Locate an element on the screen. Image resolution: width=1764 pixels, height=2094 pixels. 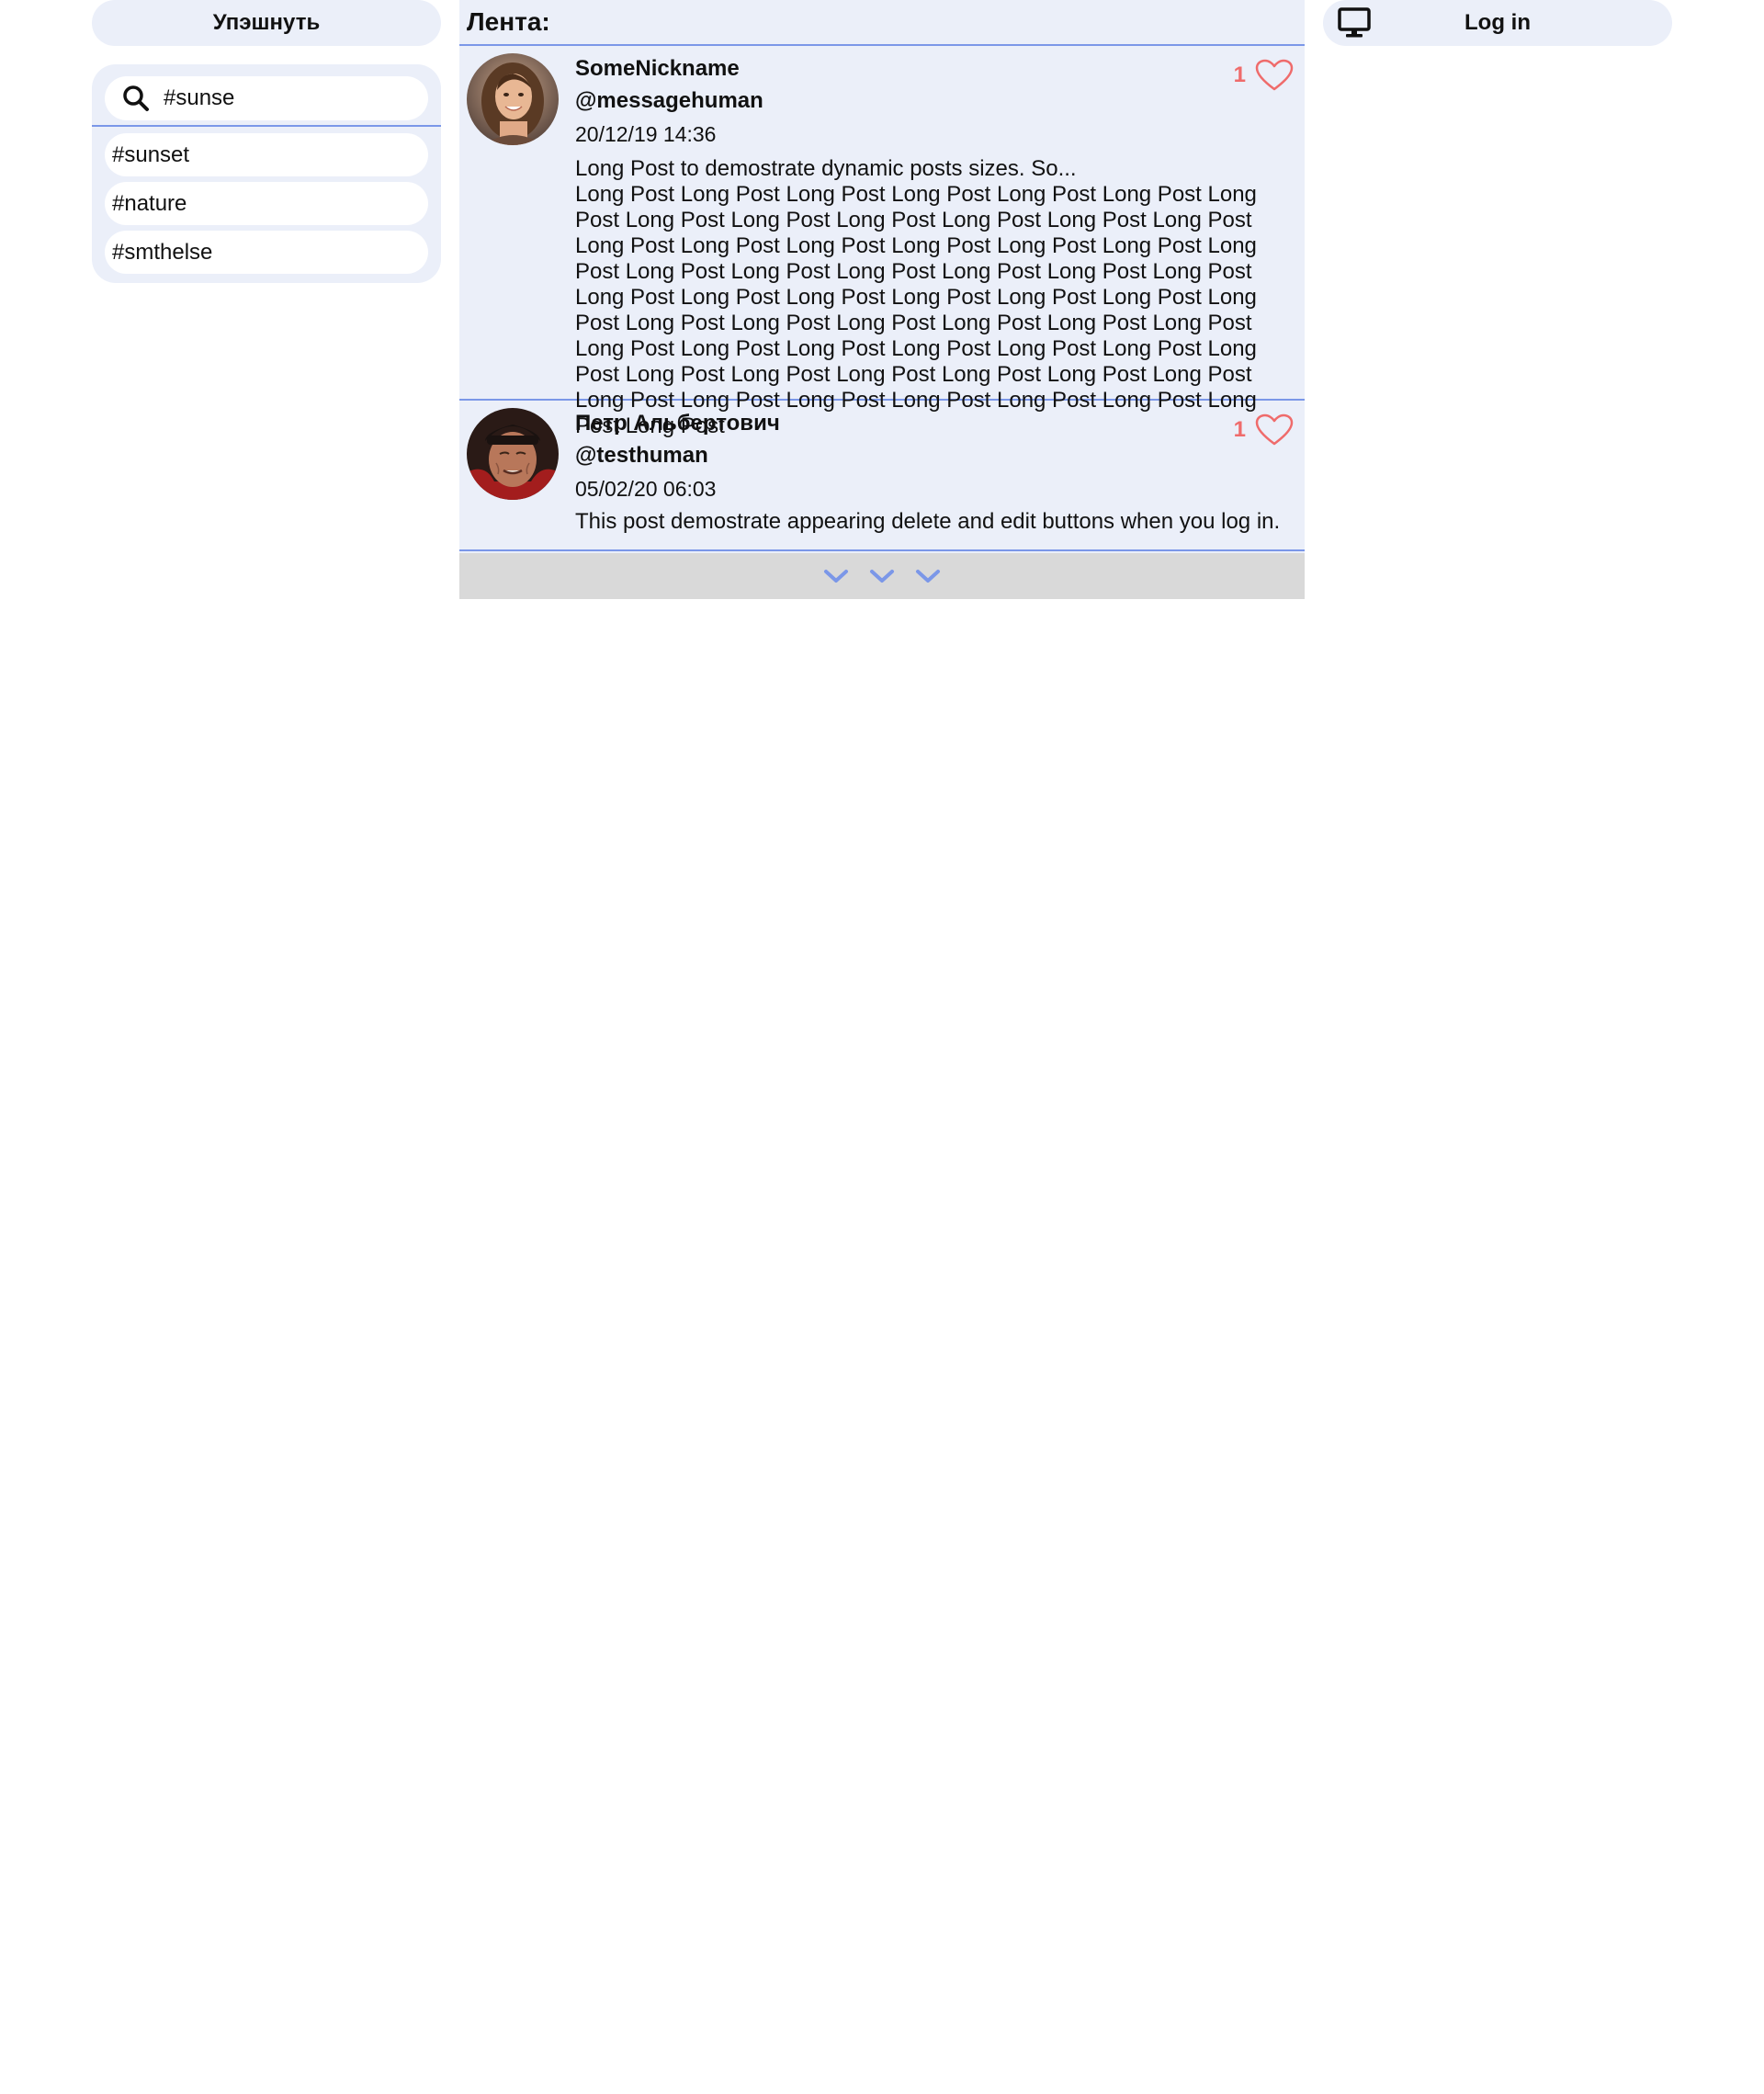
search-input is located at coordinates (288, 98).